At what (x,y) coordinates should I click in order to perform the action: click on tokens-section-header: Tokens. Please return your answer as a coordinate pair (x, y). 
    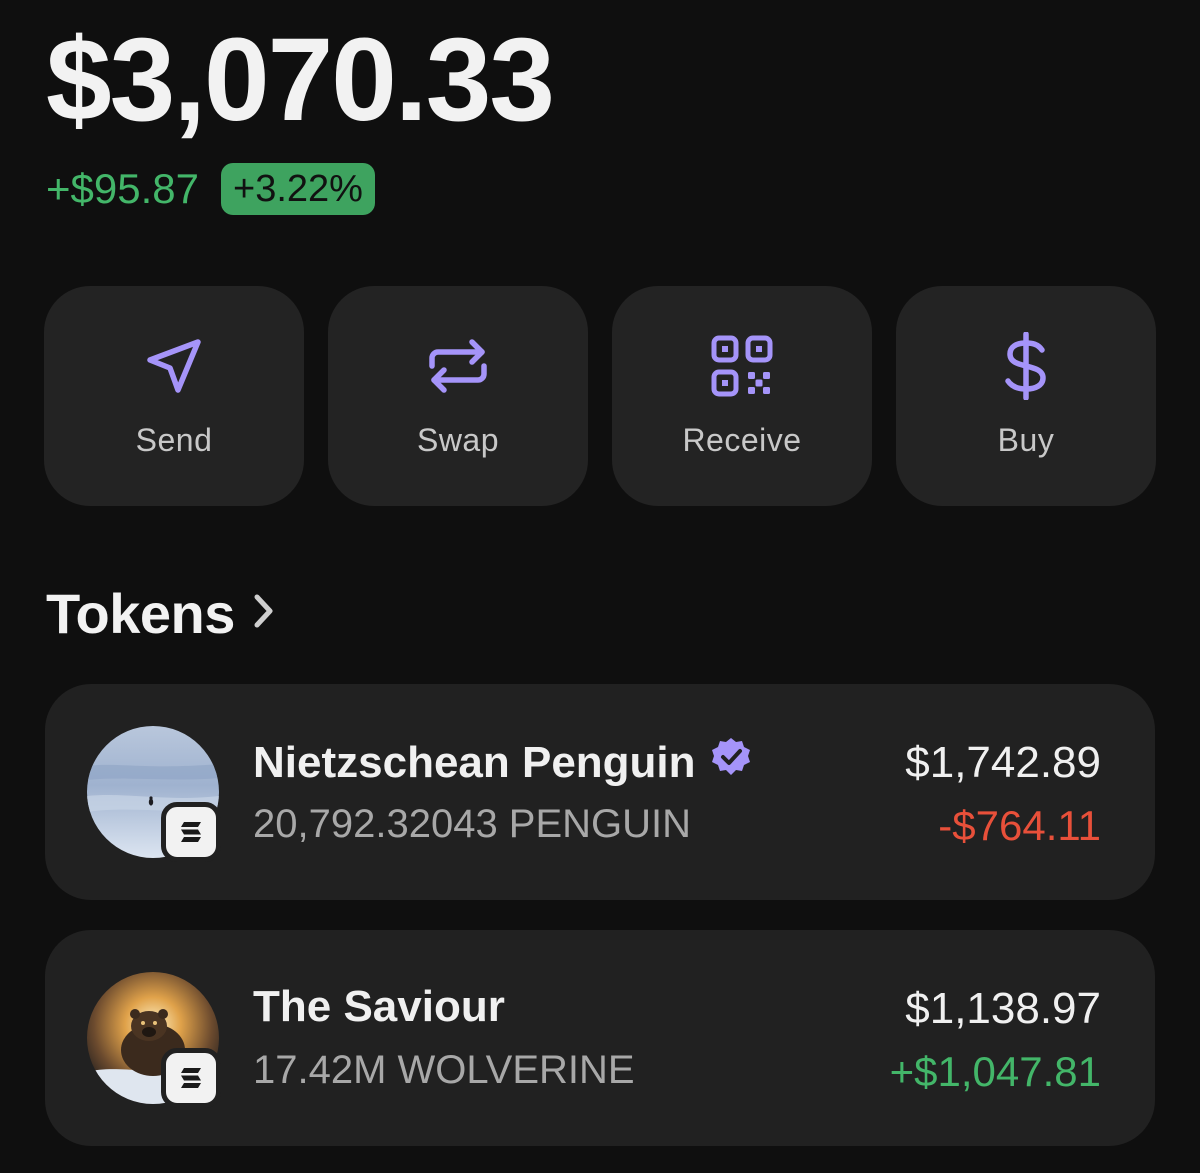
    Looking at the image, I should click on (160, 613).